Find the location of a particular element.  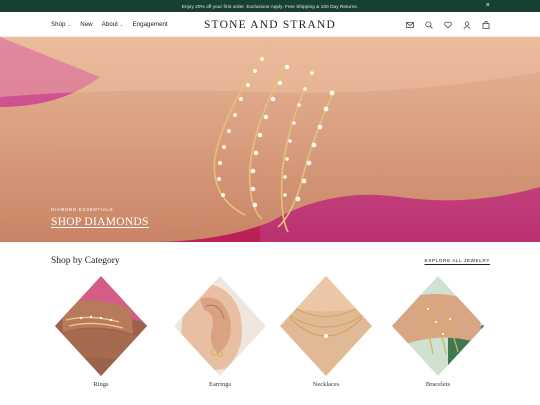

mail-icon is located at coordinates (410, 25).